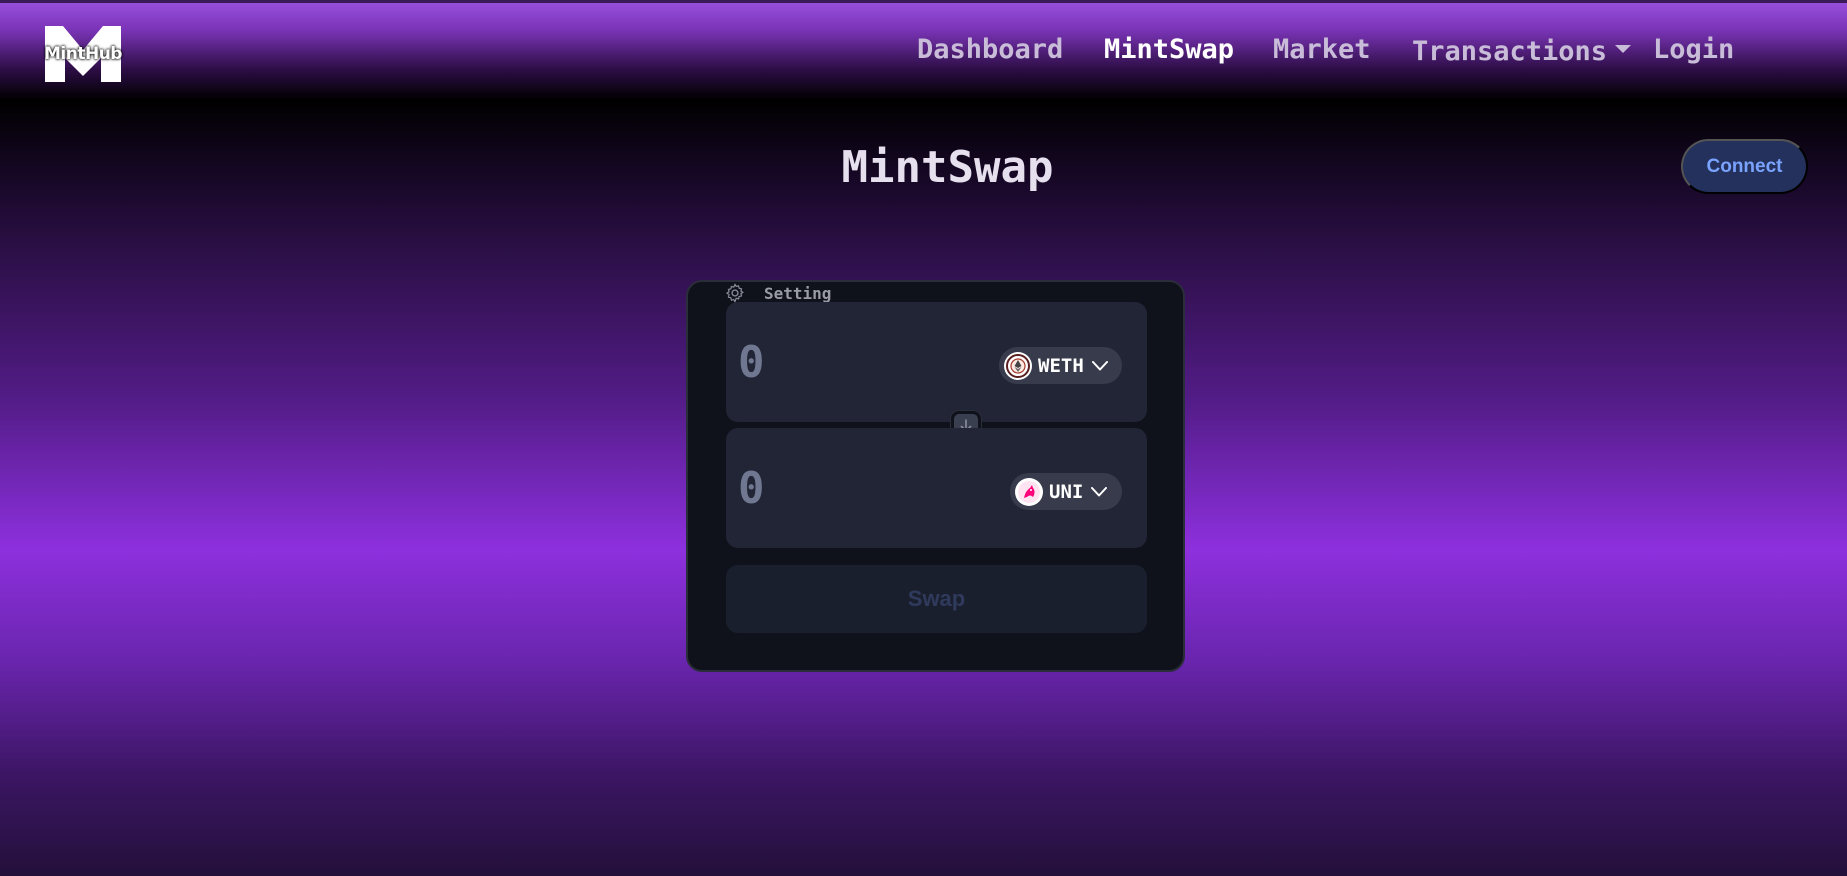 Image resolution: width=1847 pixels, height=876 pixels. What do you see at coordinates (1169, 49) in the screenshot?
I see `nav-link-mintswap: MintSwap` at bounding box center [1169, 49].